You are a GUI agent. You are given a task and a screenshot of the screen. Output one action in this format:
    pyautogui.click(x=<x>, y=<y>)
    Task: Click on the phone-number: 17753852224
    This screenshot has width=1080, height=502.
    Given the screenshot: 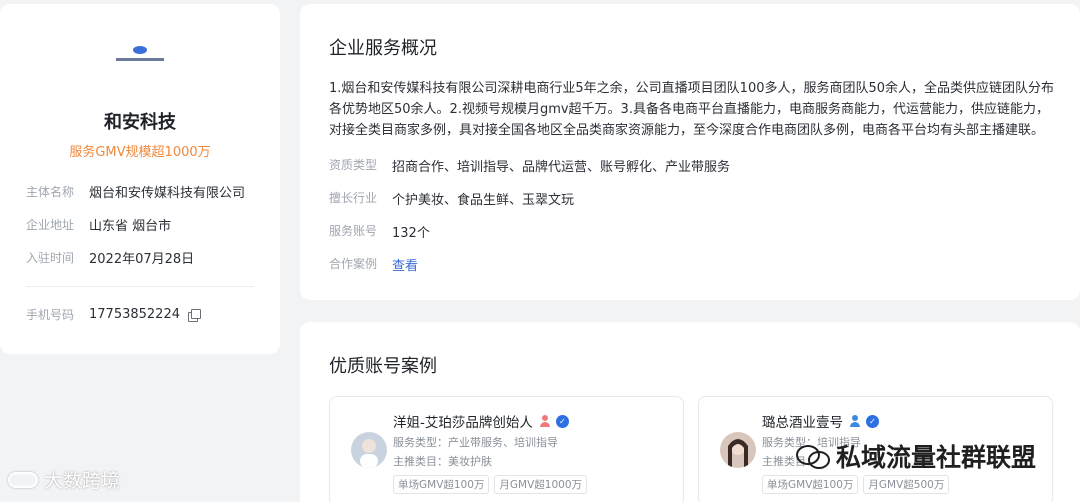 What is the action you would take?
    pyautogui.click(x=134, y=314)
    